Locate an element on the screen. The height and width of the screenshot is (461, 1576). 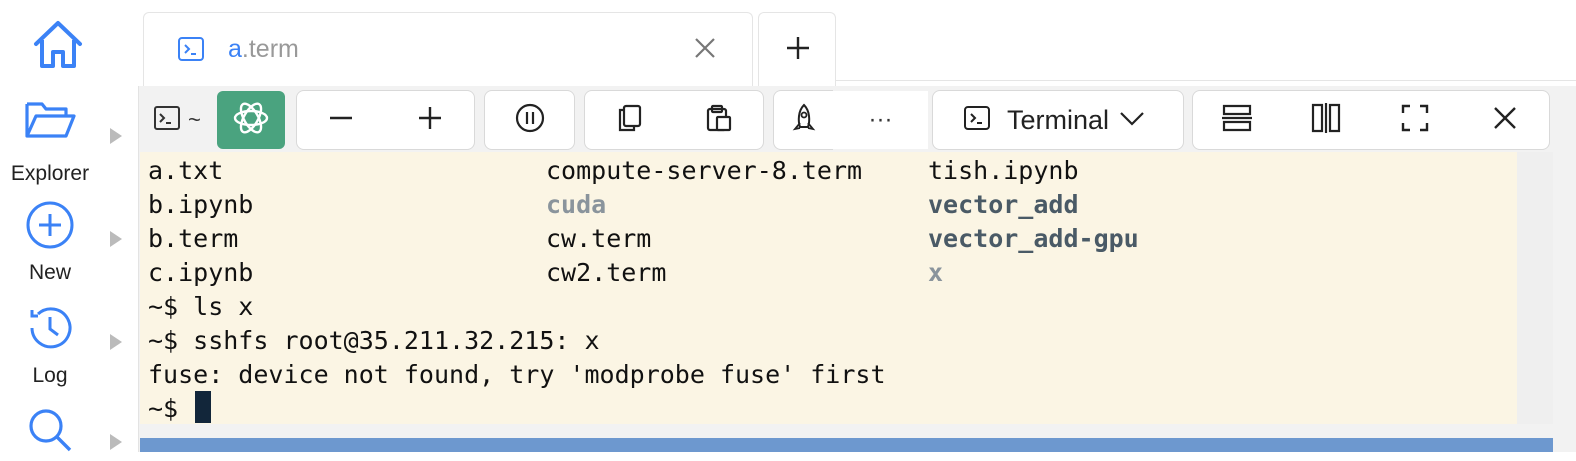
sidebar-item-search is located at coordinates (50, 431).